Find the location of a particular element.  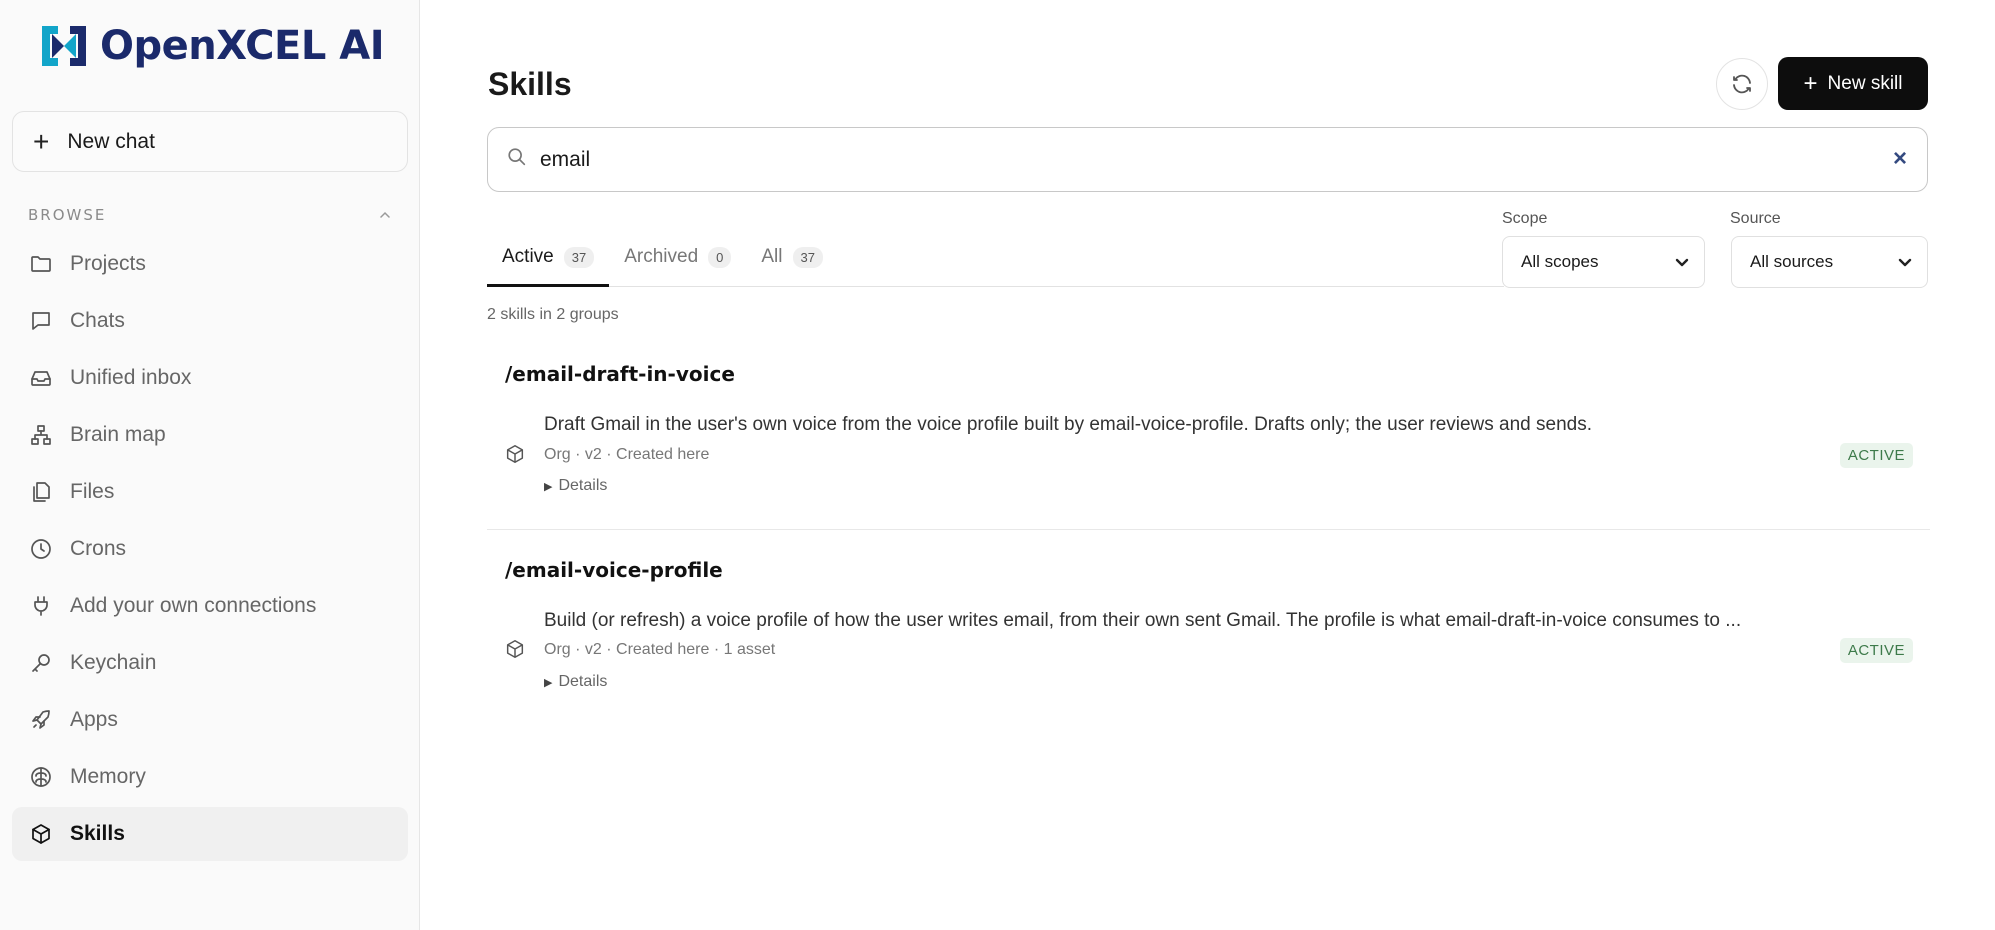

sidebar-item-label: Crons is located at coordinates (98, 548).